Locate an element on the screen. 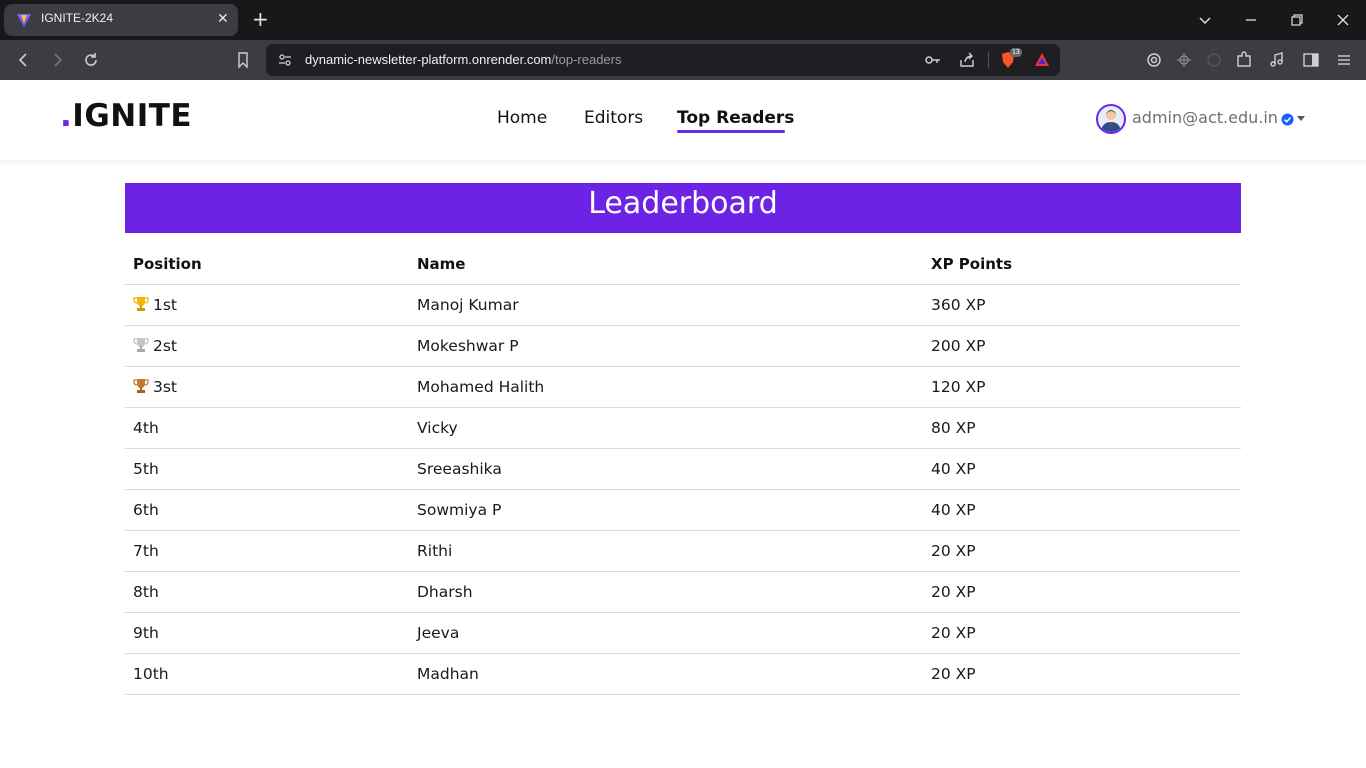 Image resolution: width=1366 pixels, height=768 pixels. menu-hamburger-icon is located at coordinates (1344, 60).